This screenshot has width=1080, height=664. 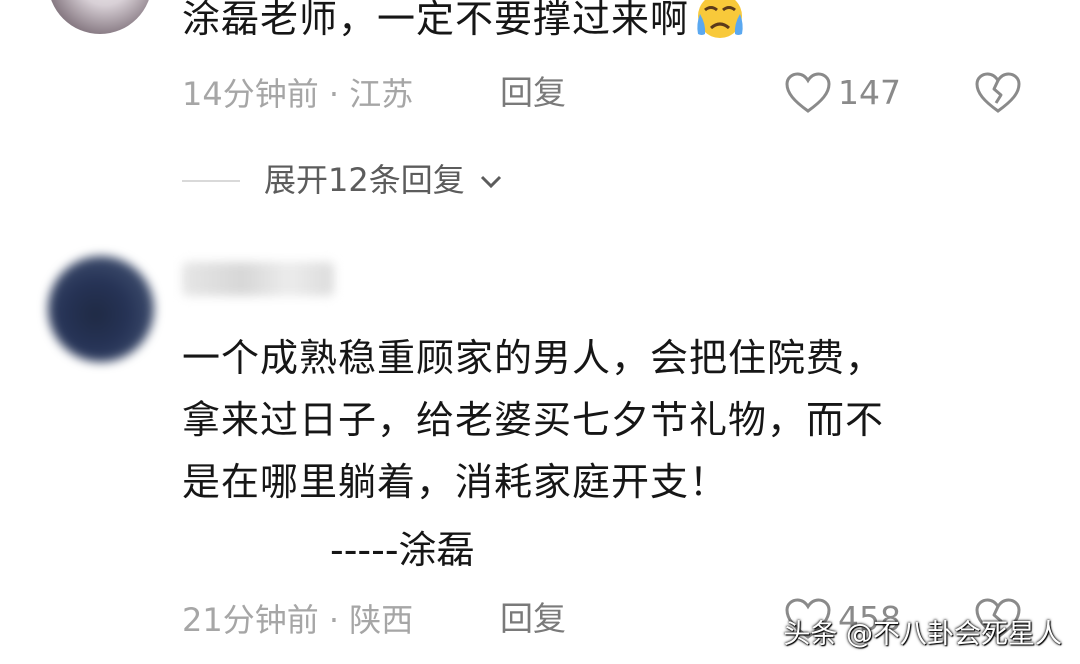 What do you see at coordinates (455, 482) in the screenshot?
I see `comment-line: 是在哪里躺着，消耗家庭开支！` at bounding box center [455, 482].